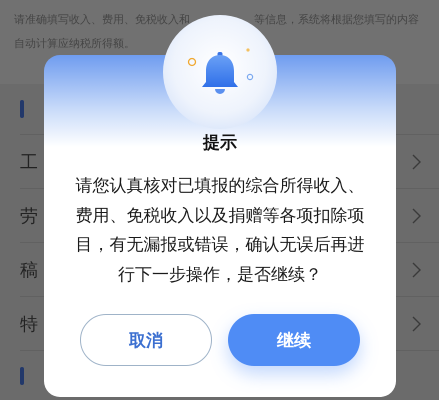 Image resolution: width=439 pixels, height=400 pixels. I want to click on row-label: 稿, so click(29, 270).